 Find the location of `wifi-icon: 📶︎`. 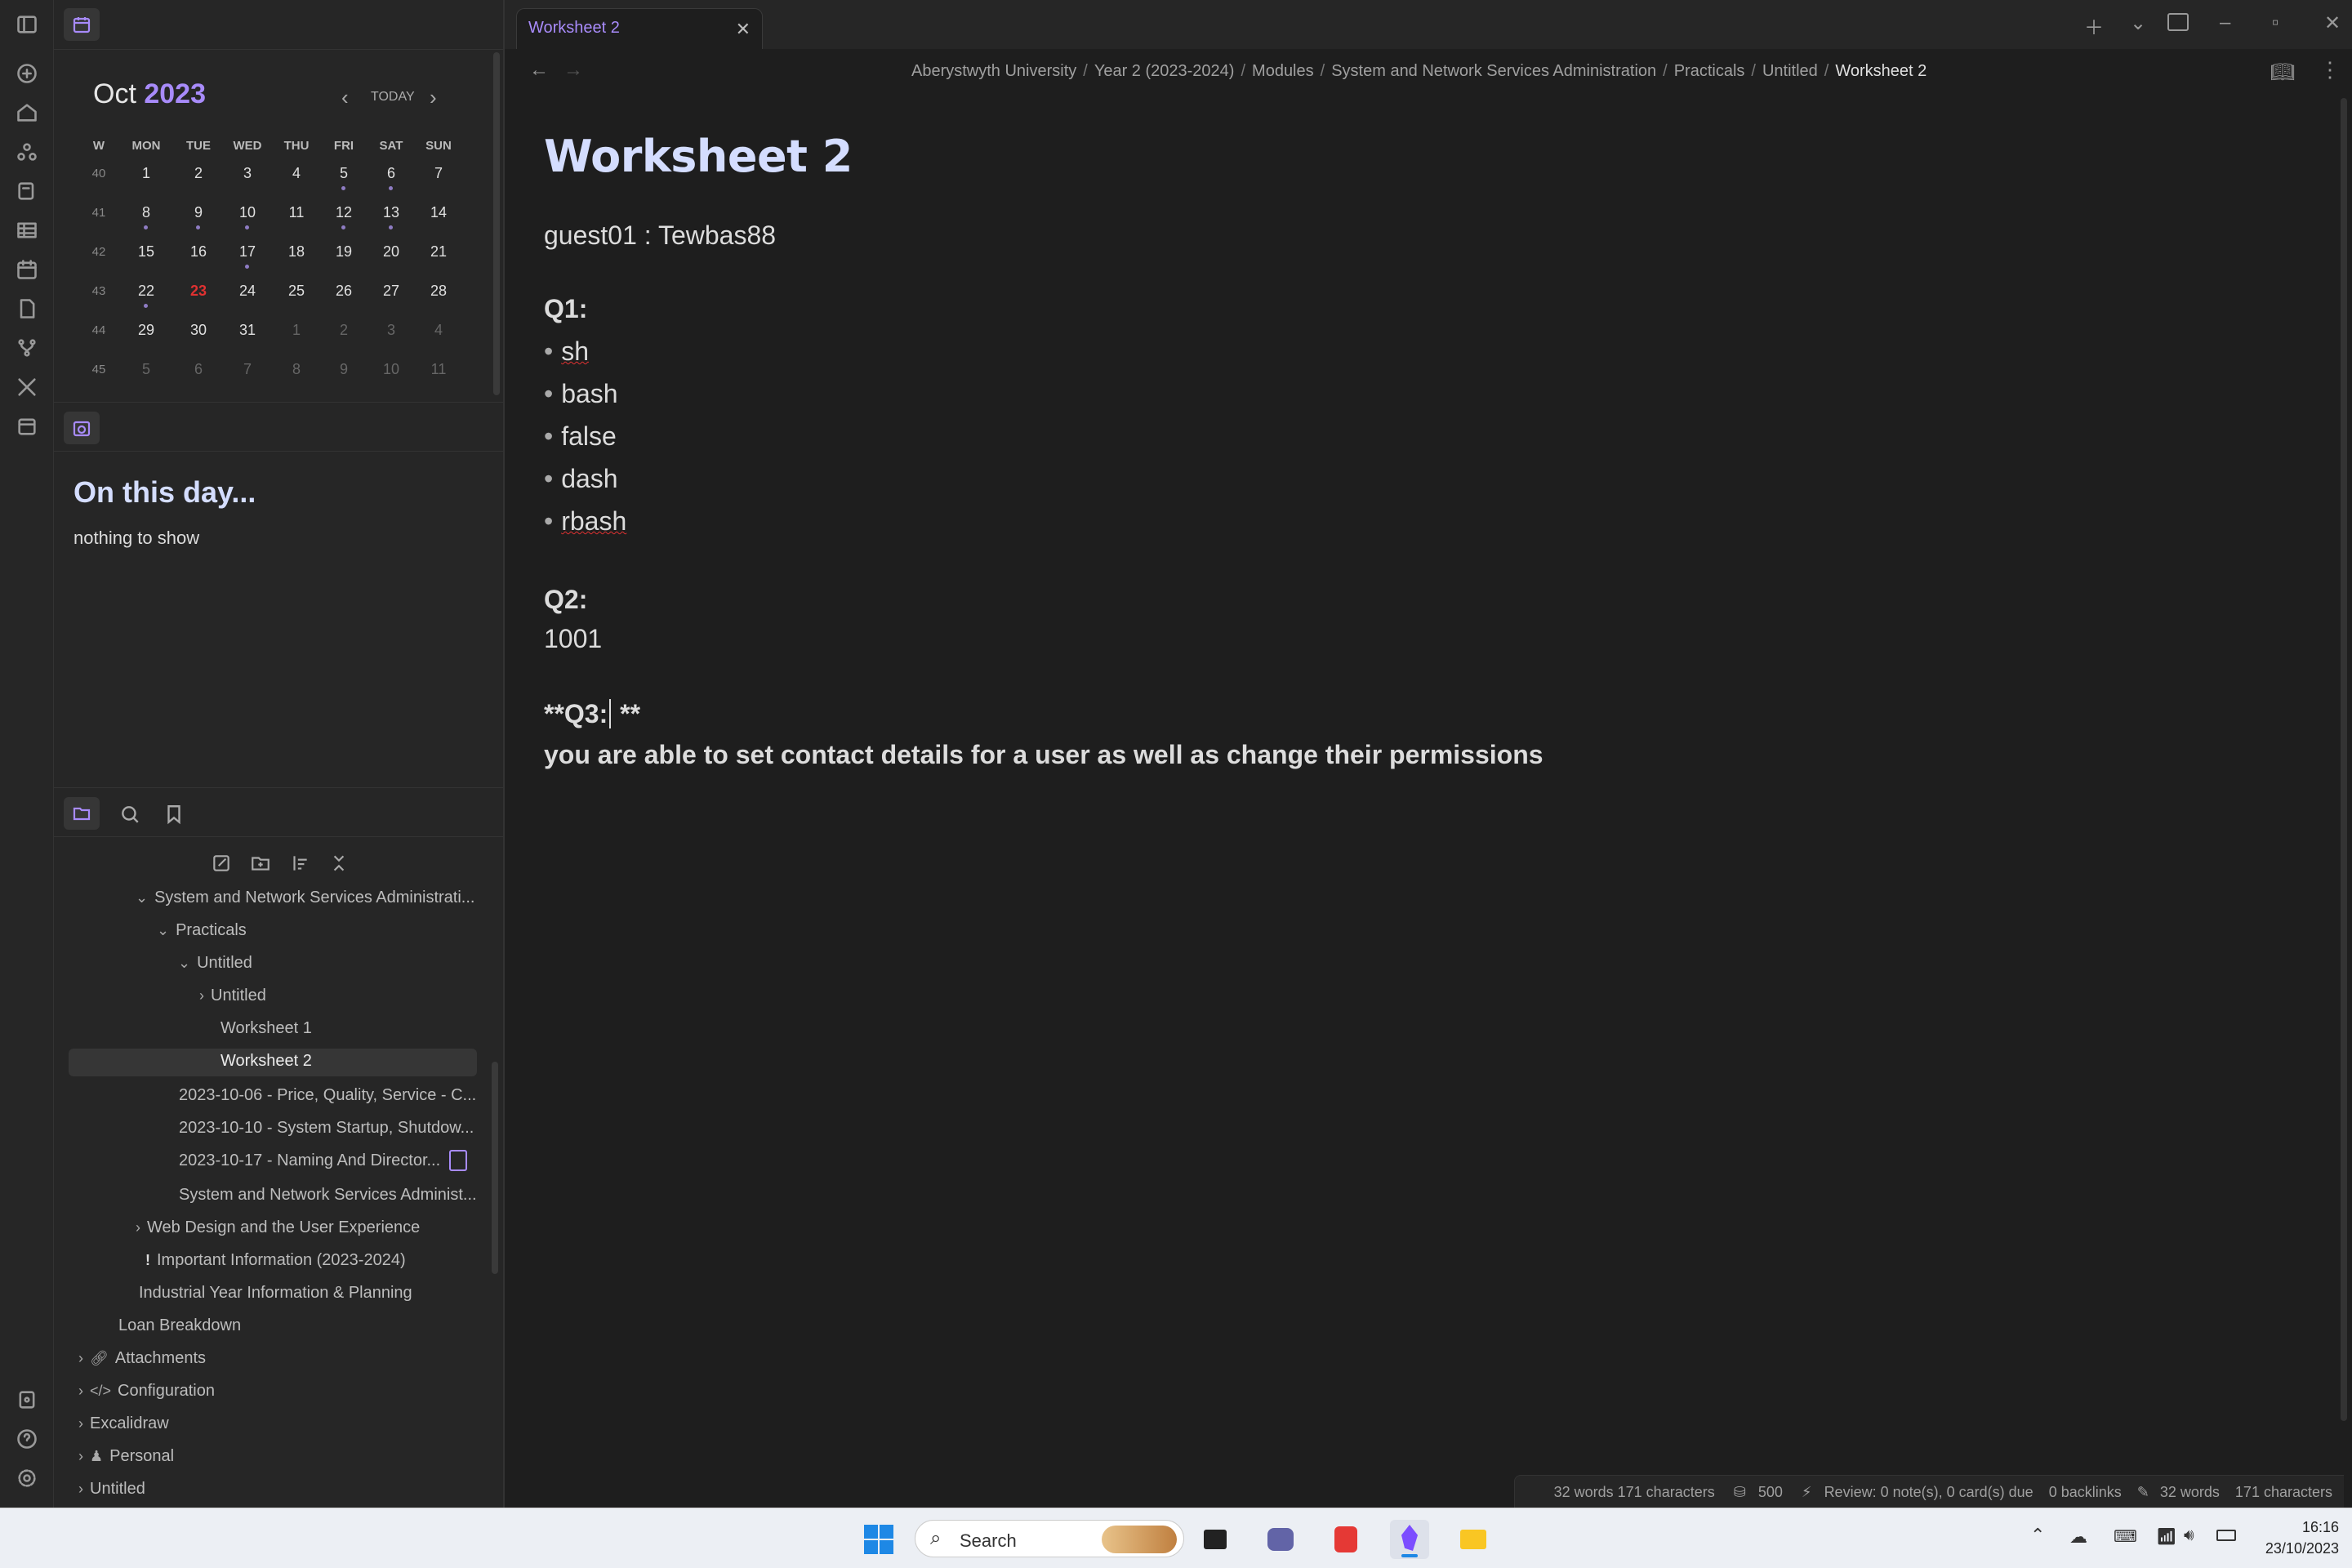

wifi-icon: 📶︎ is located at coordinates (2166, 1536).